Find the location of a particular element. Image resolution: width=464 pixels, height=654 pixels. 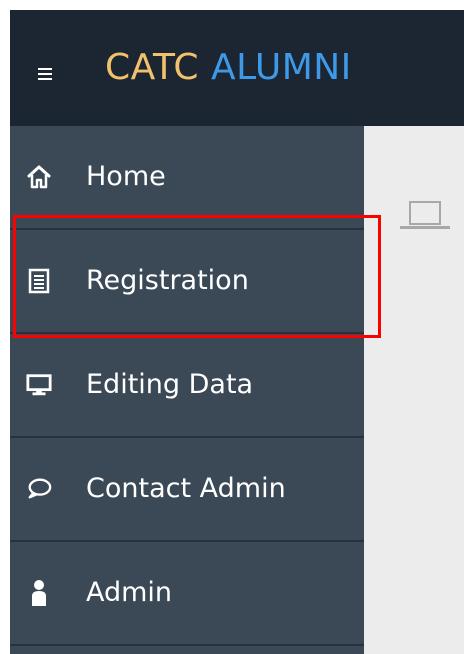

sidebar-item-registration: Registration is located at coordinates (187, 282).